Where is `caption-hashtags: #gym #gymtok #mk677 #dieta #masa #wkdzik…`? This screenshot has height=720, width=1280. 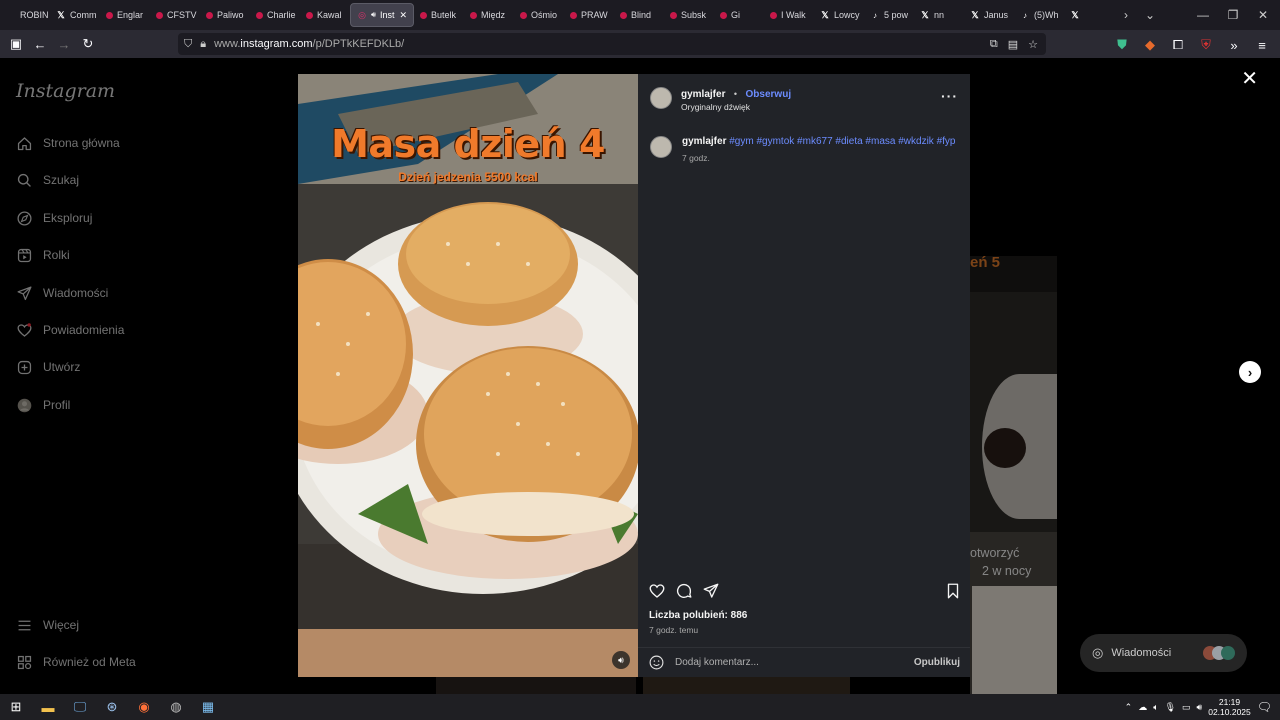 caption-hashtags: #gym #gymtok #mk677 #dieta #masa #wkdzik… is located at coordinates (842, 141).